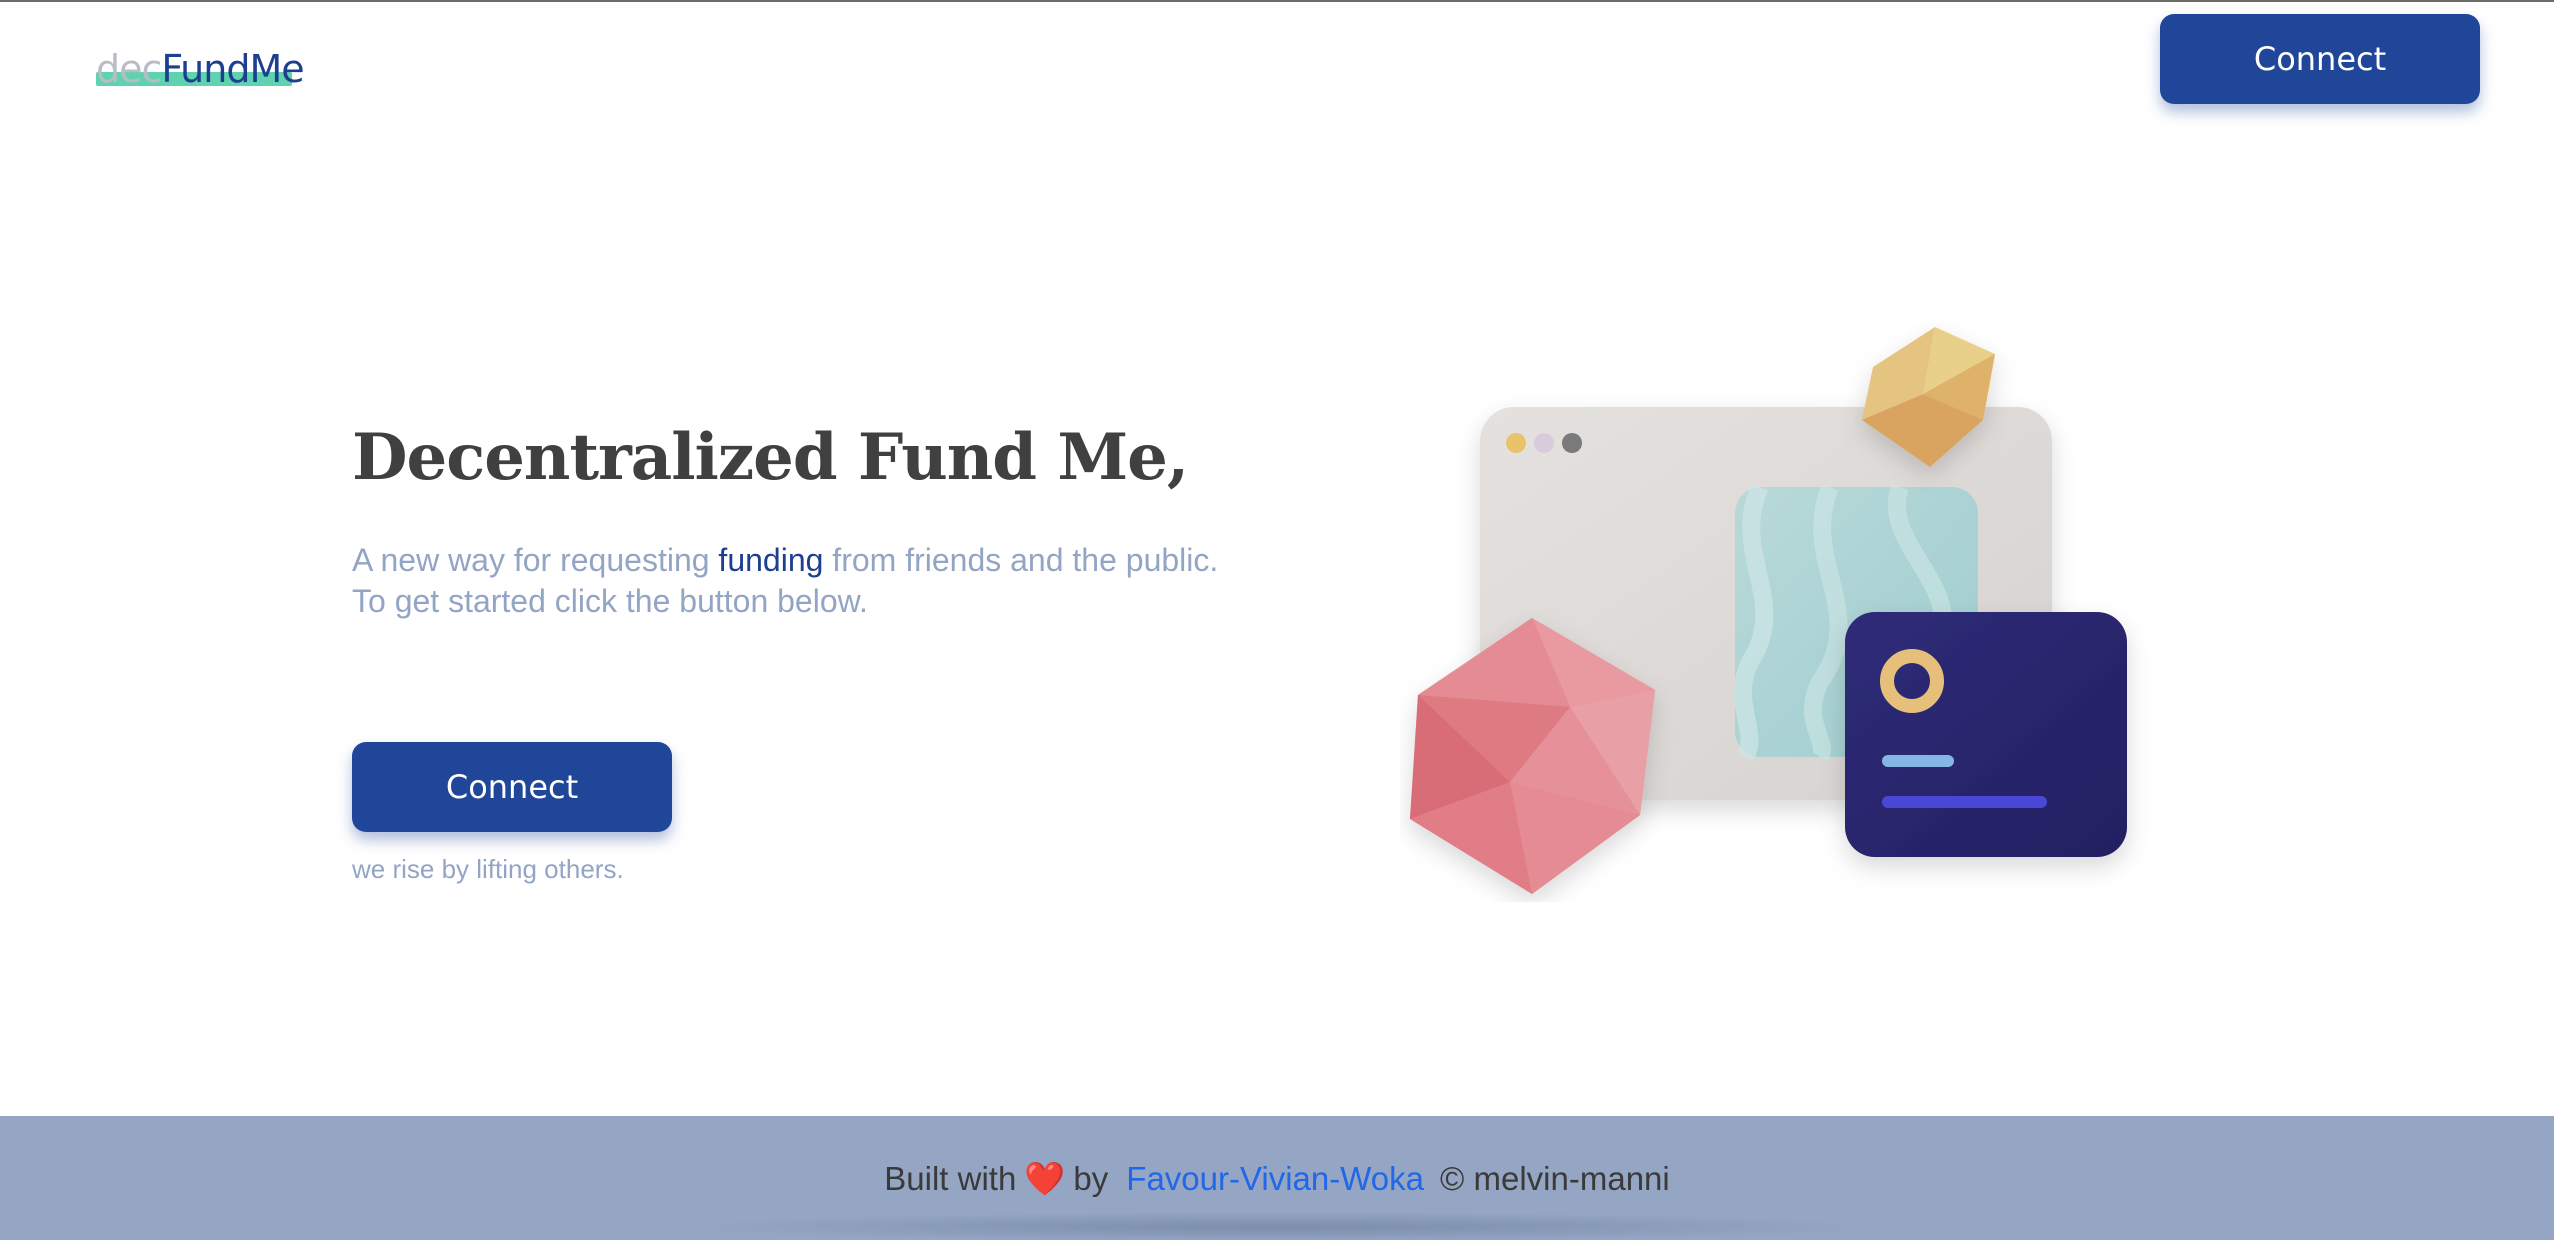  What do you see at coordinates (1986, 734) in the screenshot?
I see `id-card-shape` at bounding box center [1986, 734].